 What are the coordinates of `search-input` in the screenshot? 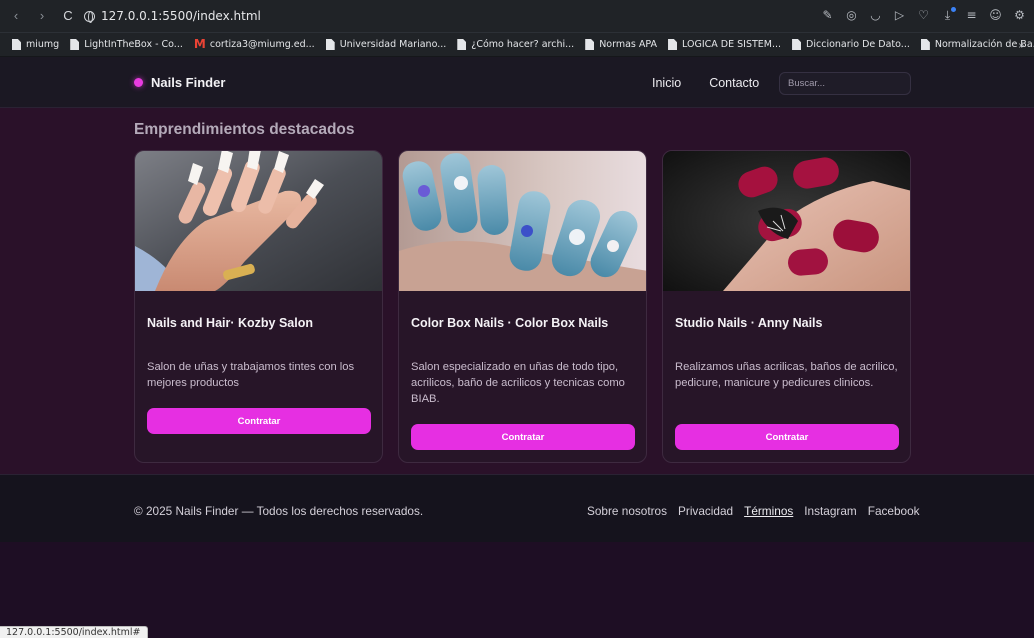 It's located at (845, 83).